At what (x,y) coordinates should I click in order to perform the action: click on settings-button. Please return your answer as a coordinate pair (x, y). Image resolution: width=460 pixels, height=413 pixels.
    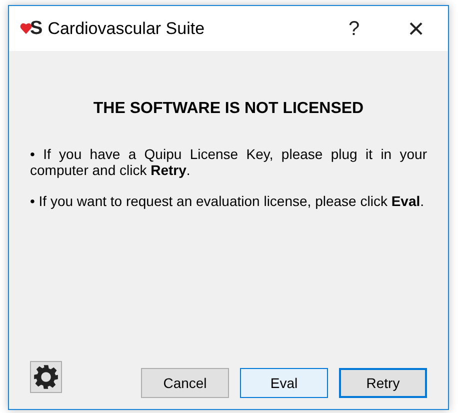
    Looking at the image, I should click on (46, 377).